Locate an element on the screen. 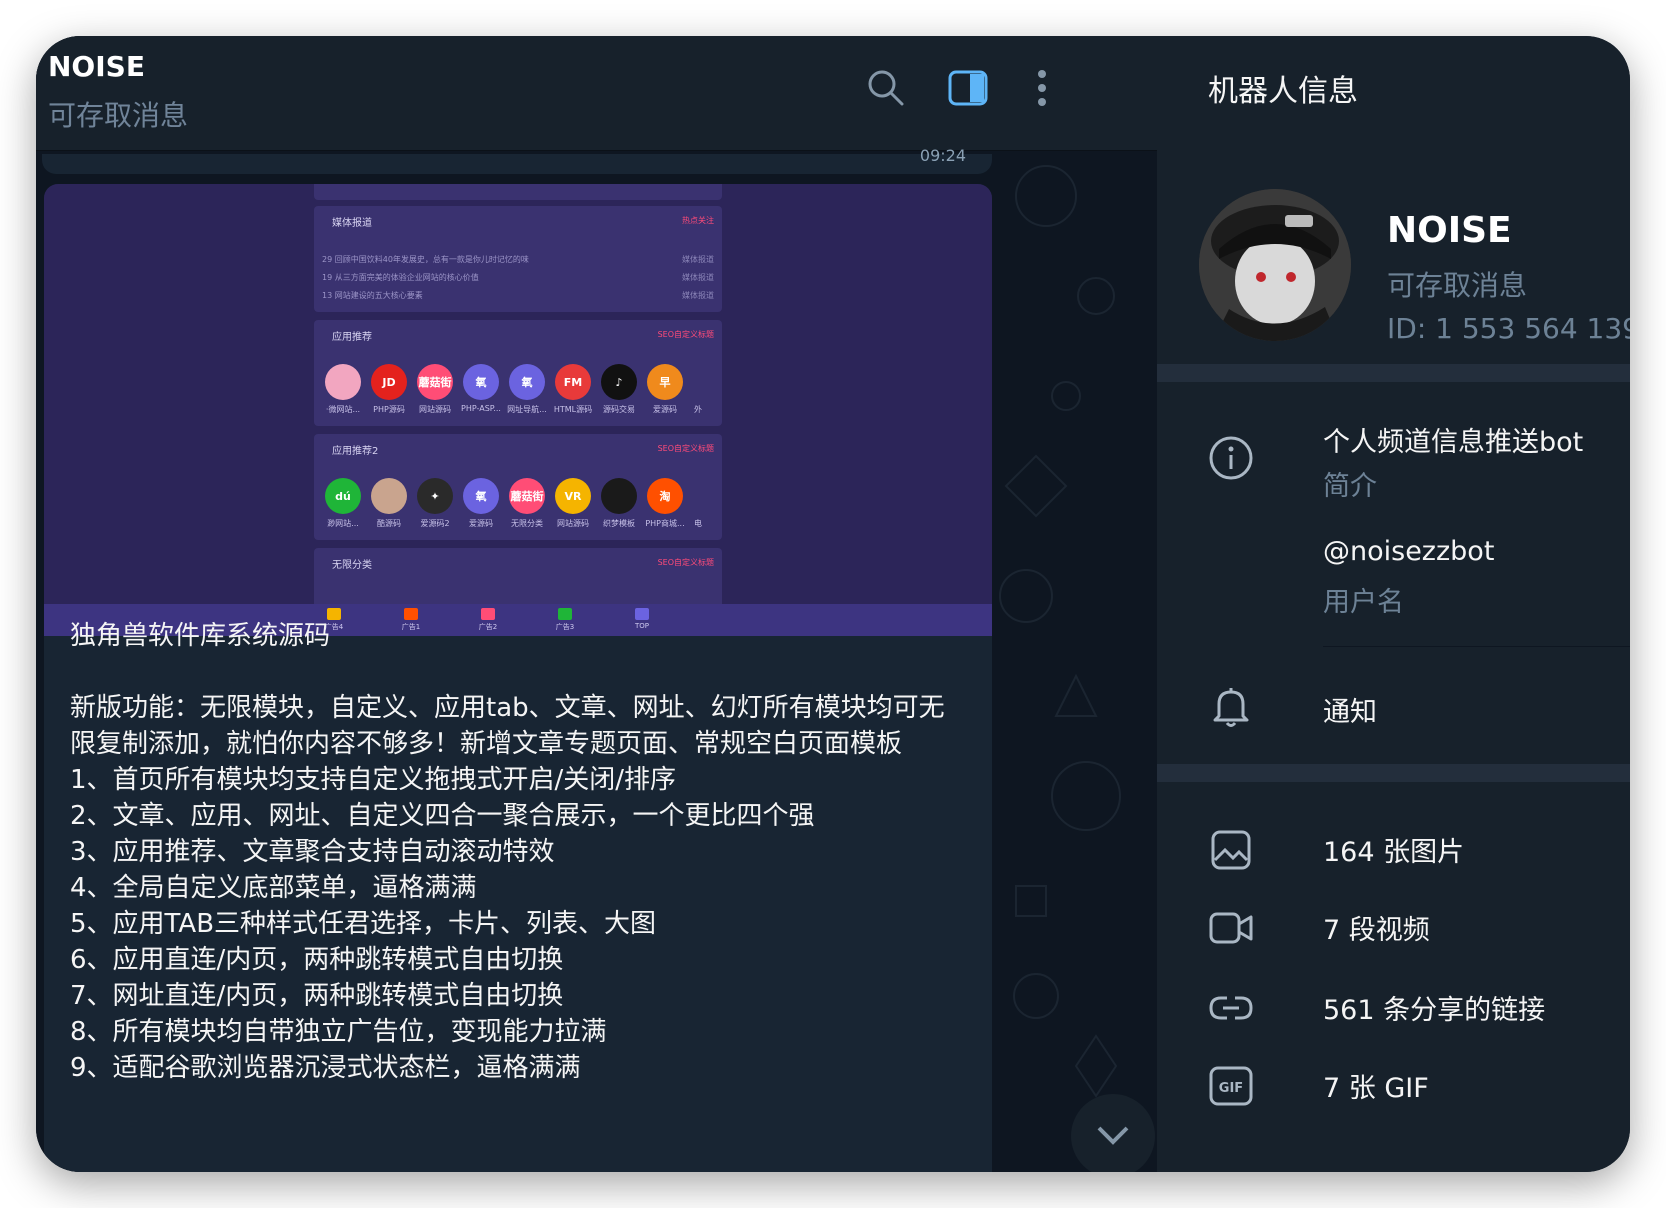  chevron-down-icon is located at coordinates (1113, 1135).